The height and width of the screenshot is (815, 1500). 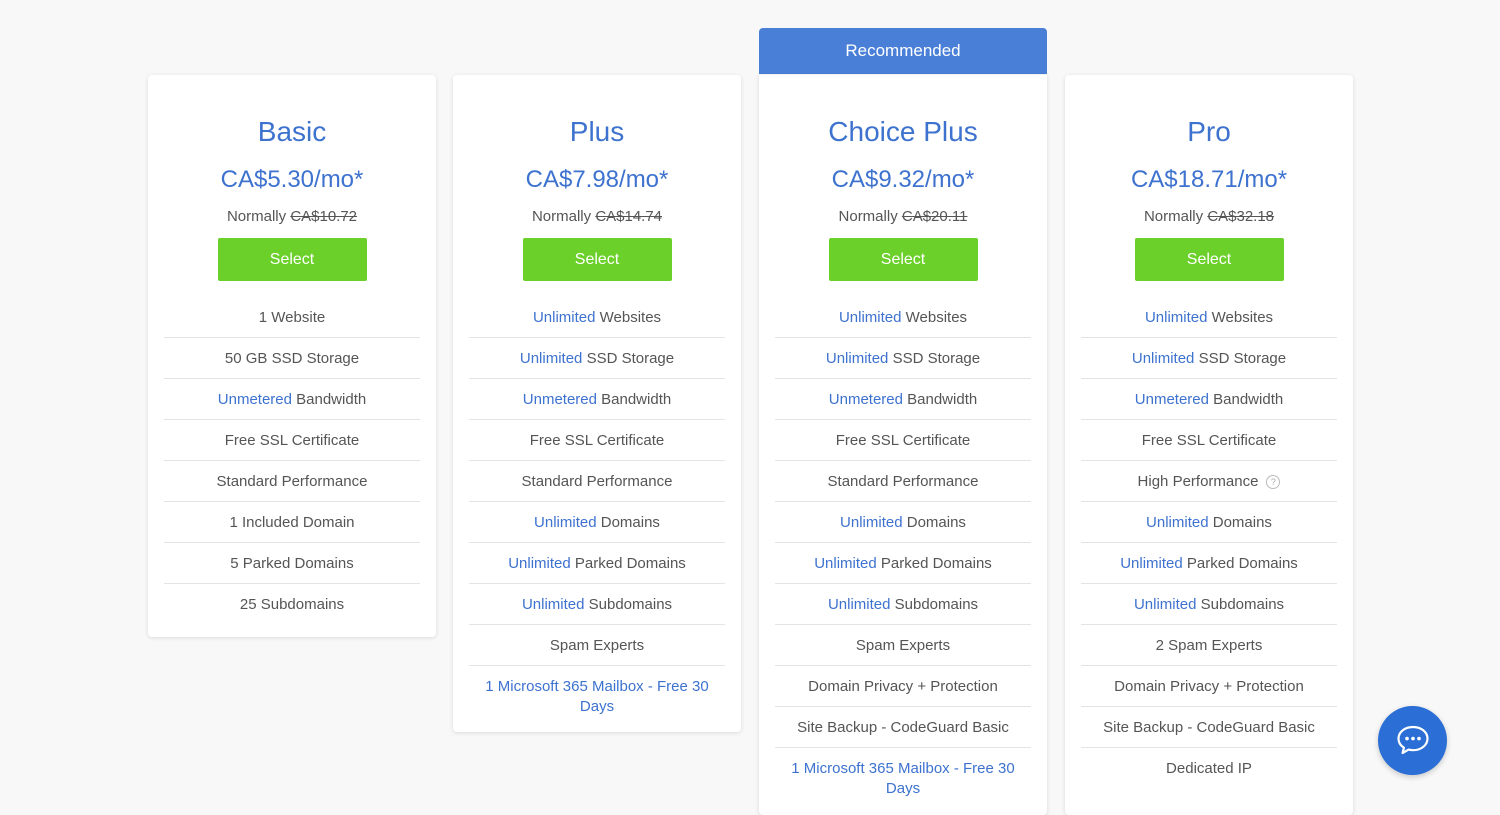 I want to click on recommended-banner: Recommended, so click(x=903, y=51).